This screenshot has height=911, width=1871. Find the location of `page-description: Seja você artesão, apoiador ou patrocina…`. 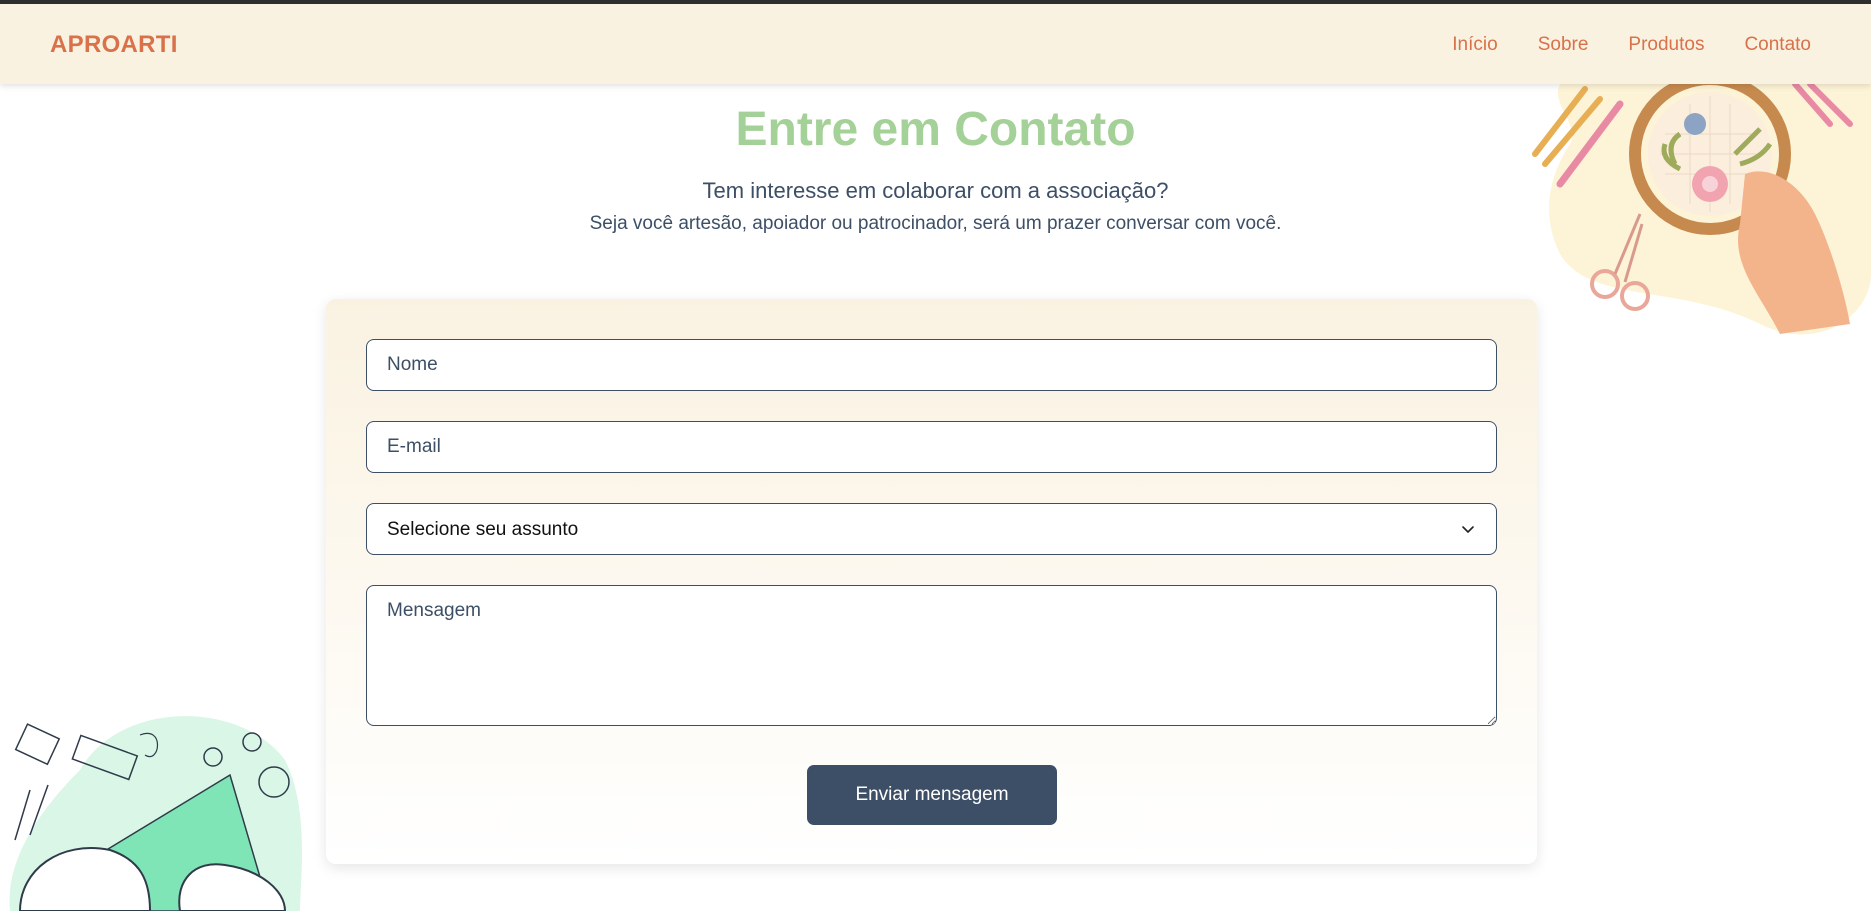

page-description: Seja você artesão, apoiador ou patrocina… is located at coordinates (935, 223).